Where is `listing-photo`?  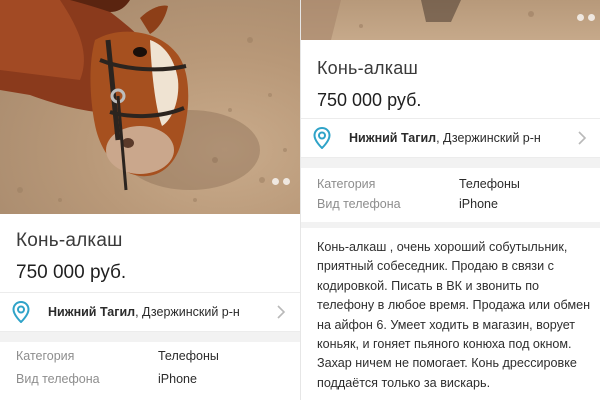 listing-photo is located at coordinates (450, 20).